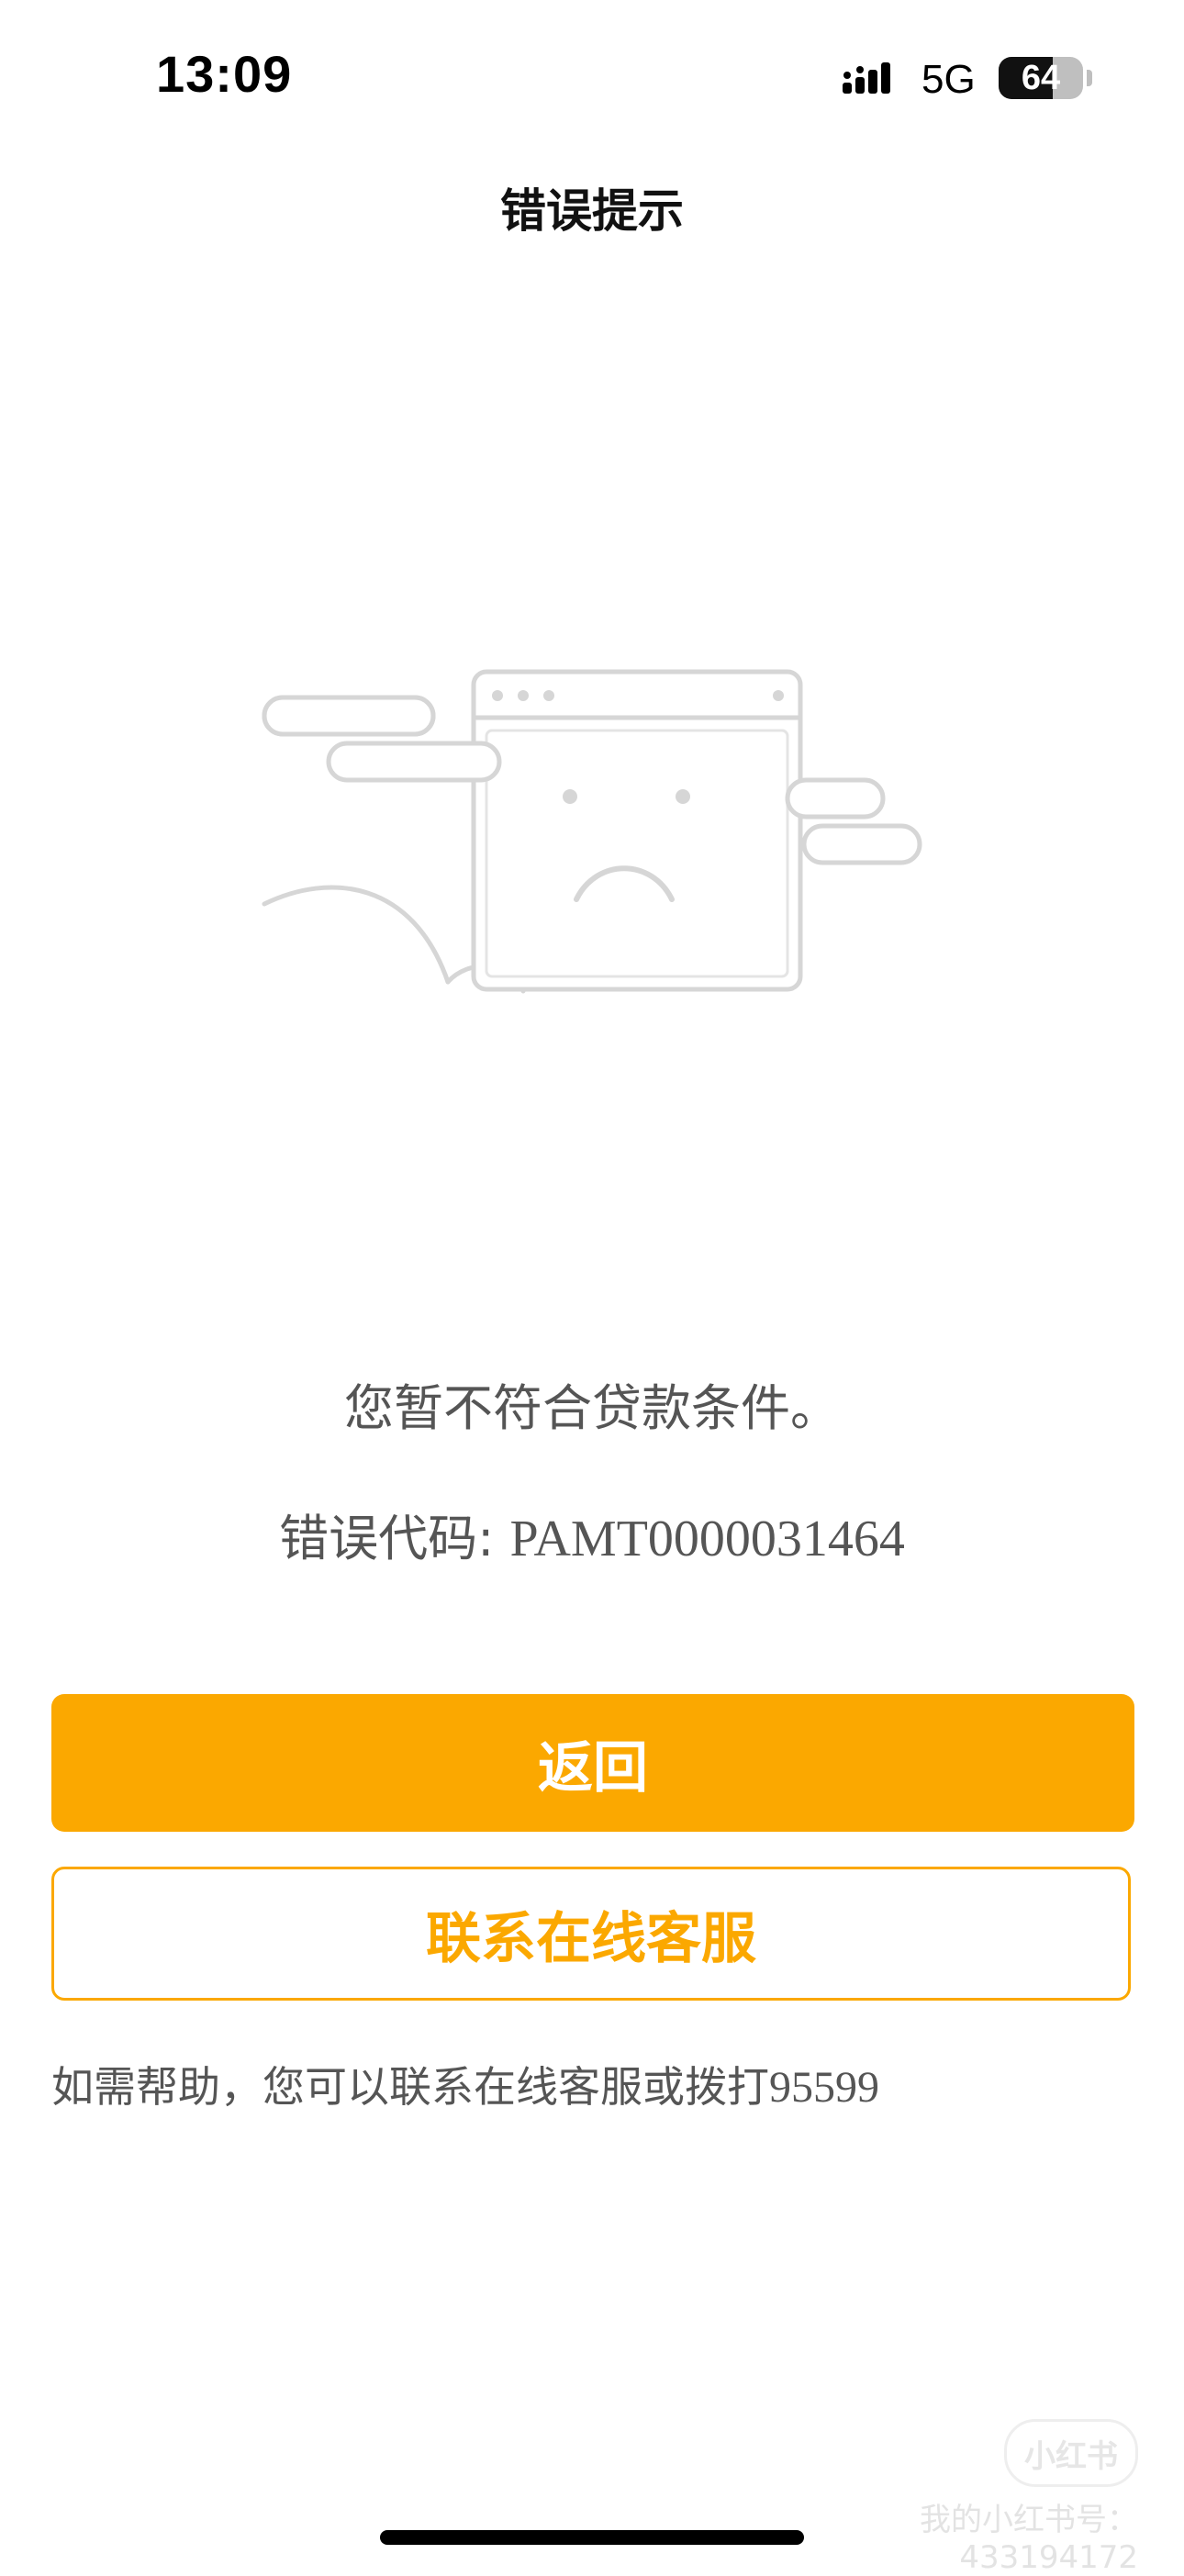  What do you see at coordinates (394, 1538) in the screenshot?
I see `error-code-label: 错误代码:` at bounding box center [394, 1538].